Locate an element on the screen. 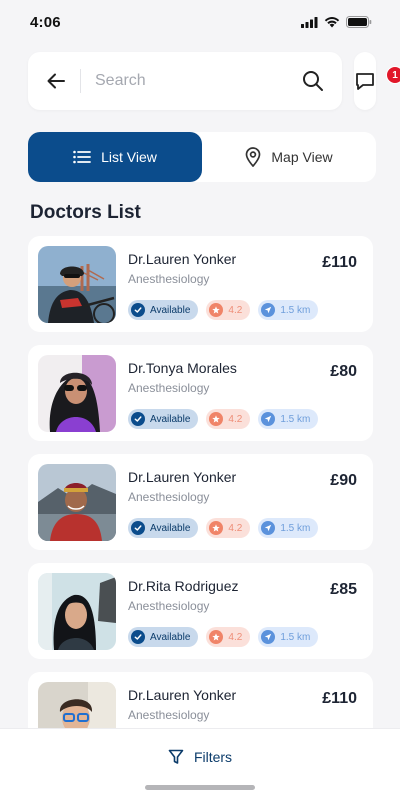 The image size is (400, 800). cellular-signal-icon is located at coordinates (309, 22).